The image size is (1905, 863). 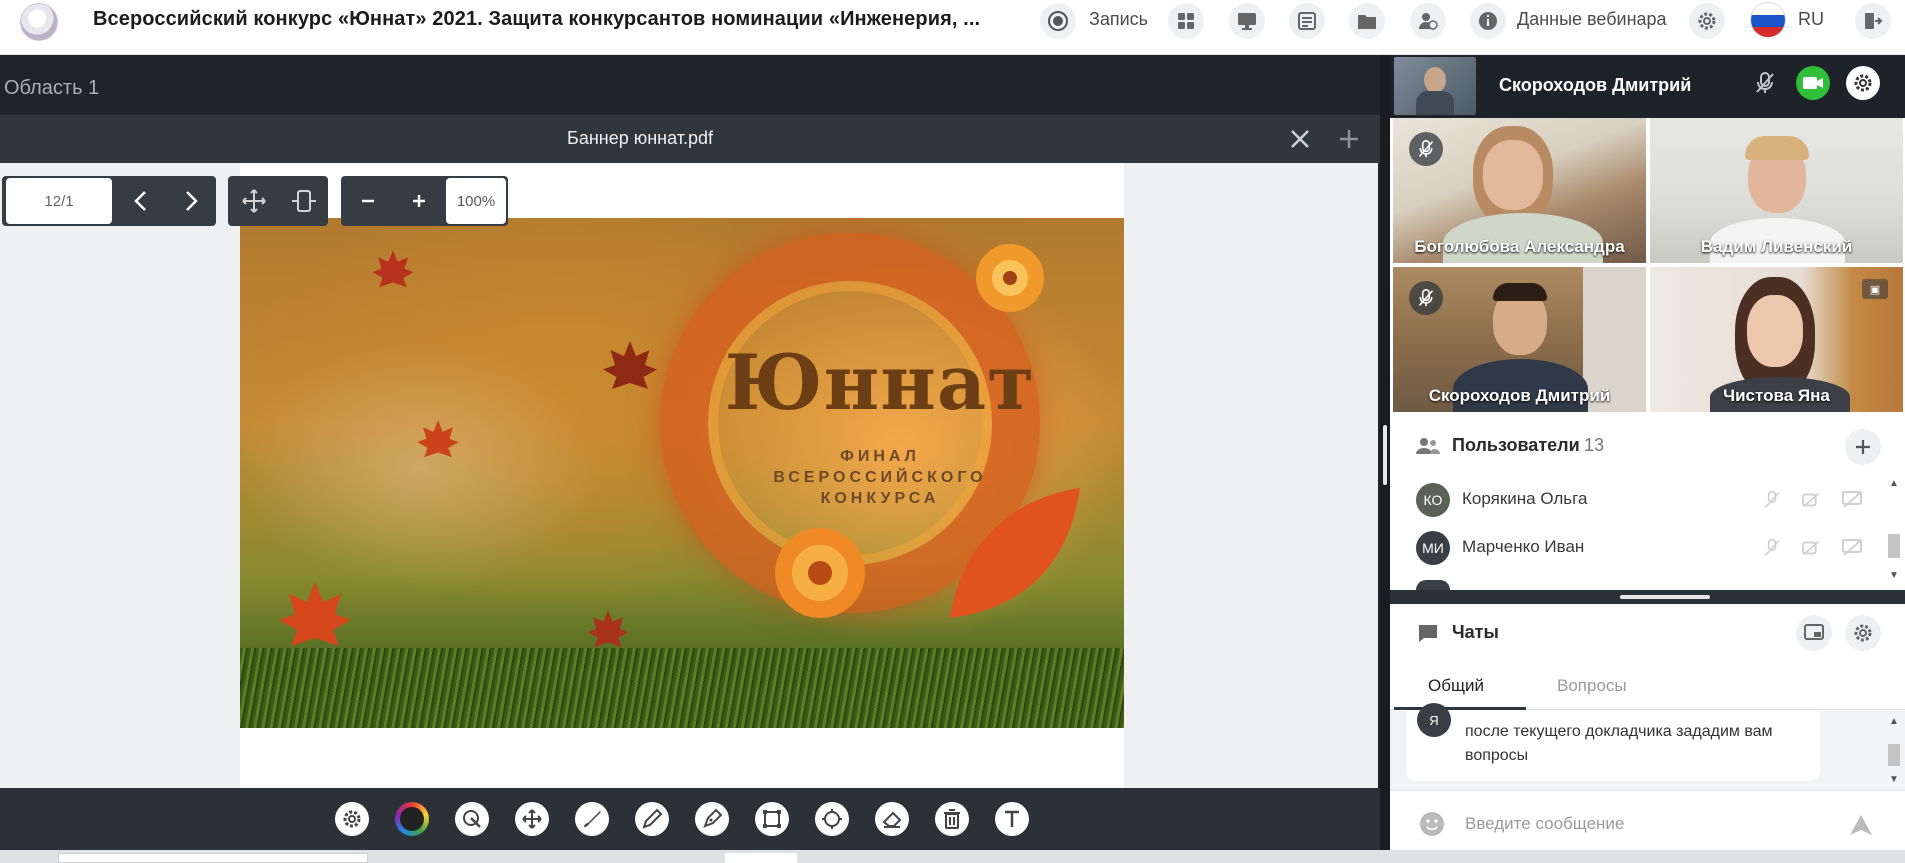 I want to click on record-button, so click(x=1058, y=21).